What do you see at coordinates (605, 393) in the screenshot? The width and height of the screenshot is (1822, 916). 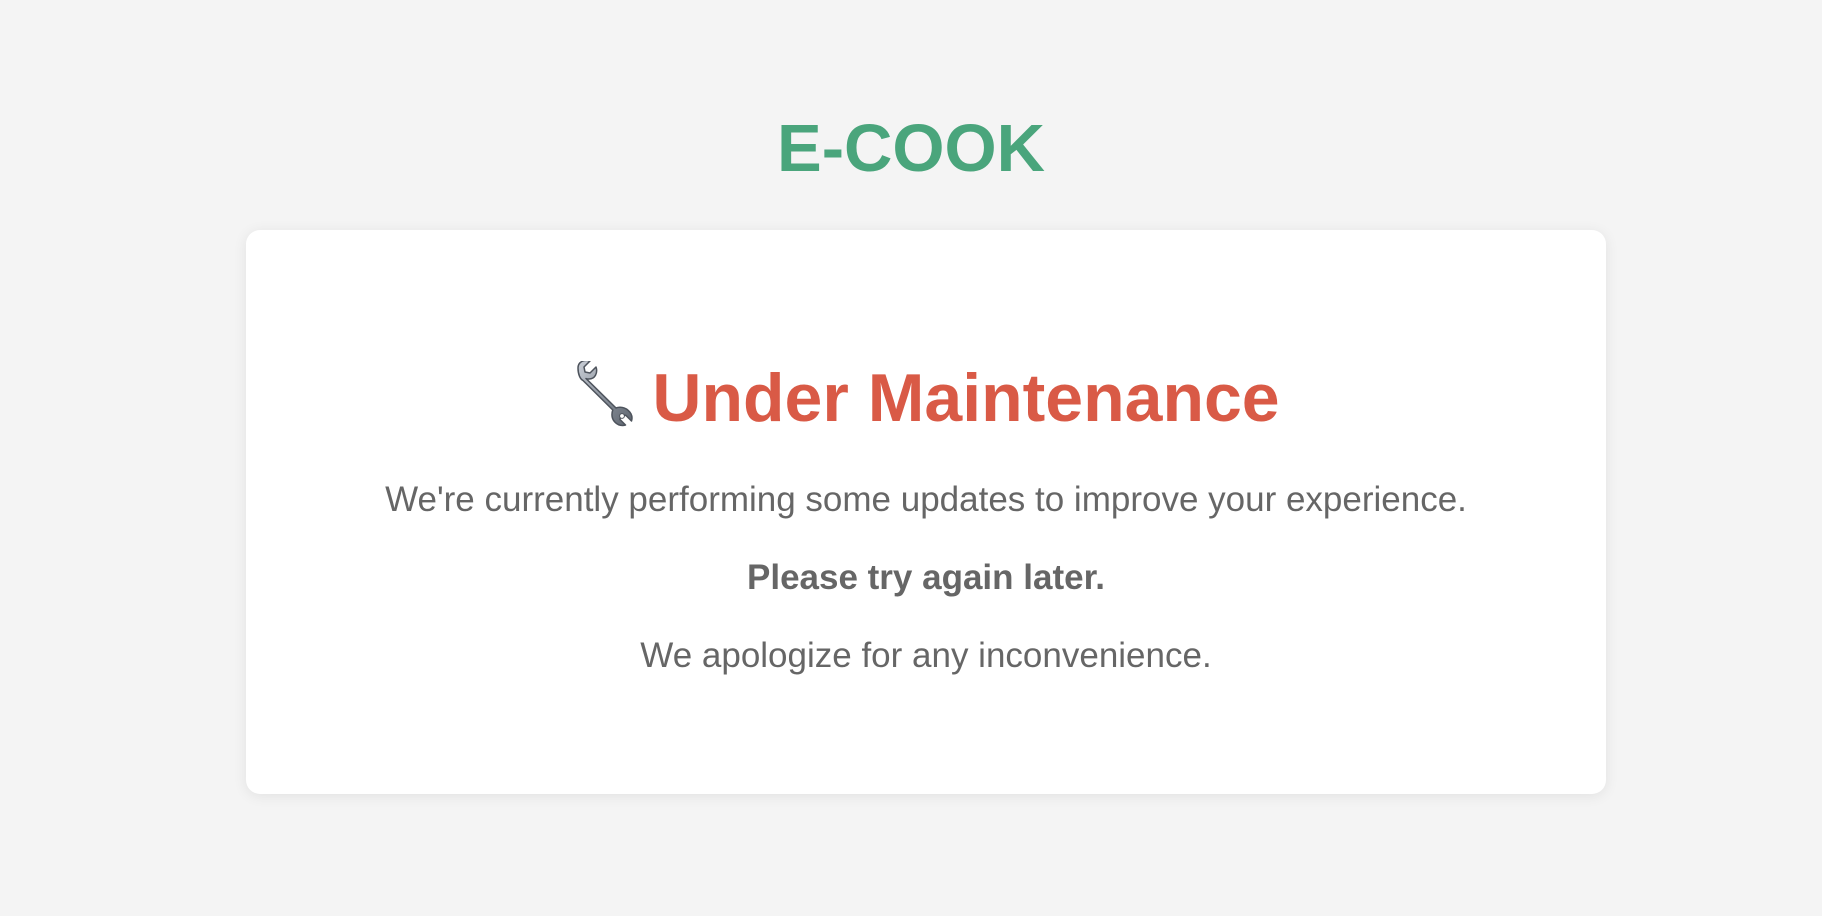 I see `wrench-icon` at bounding box center [605, 393].